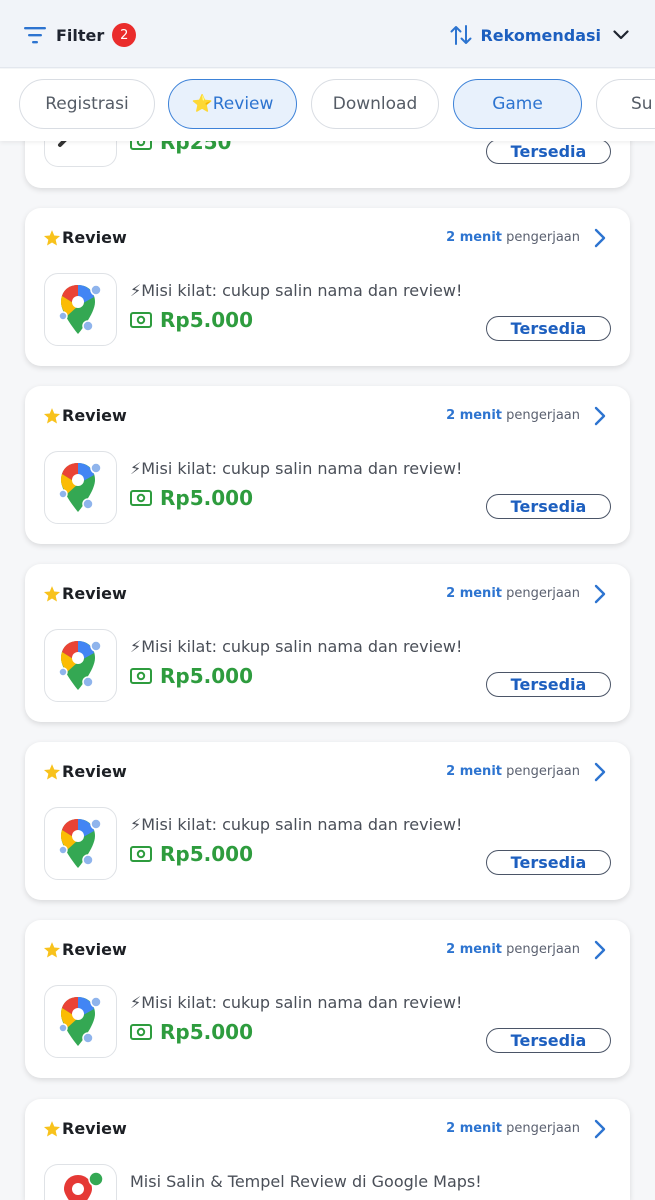  I want to click on chevron-down-icon, so click(621, 35).